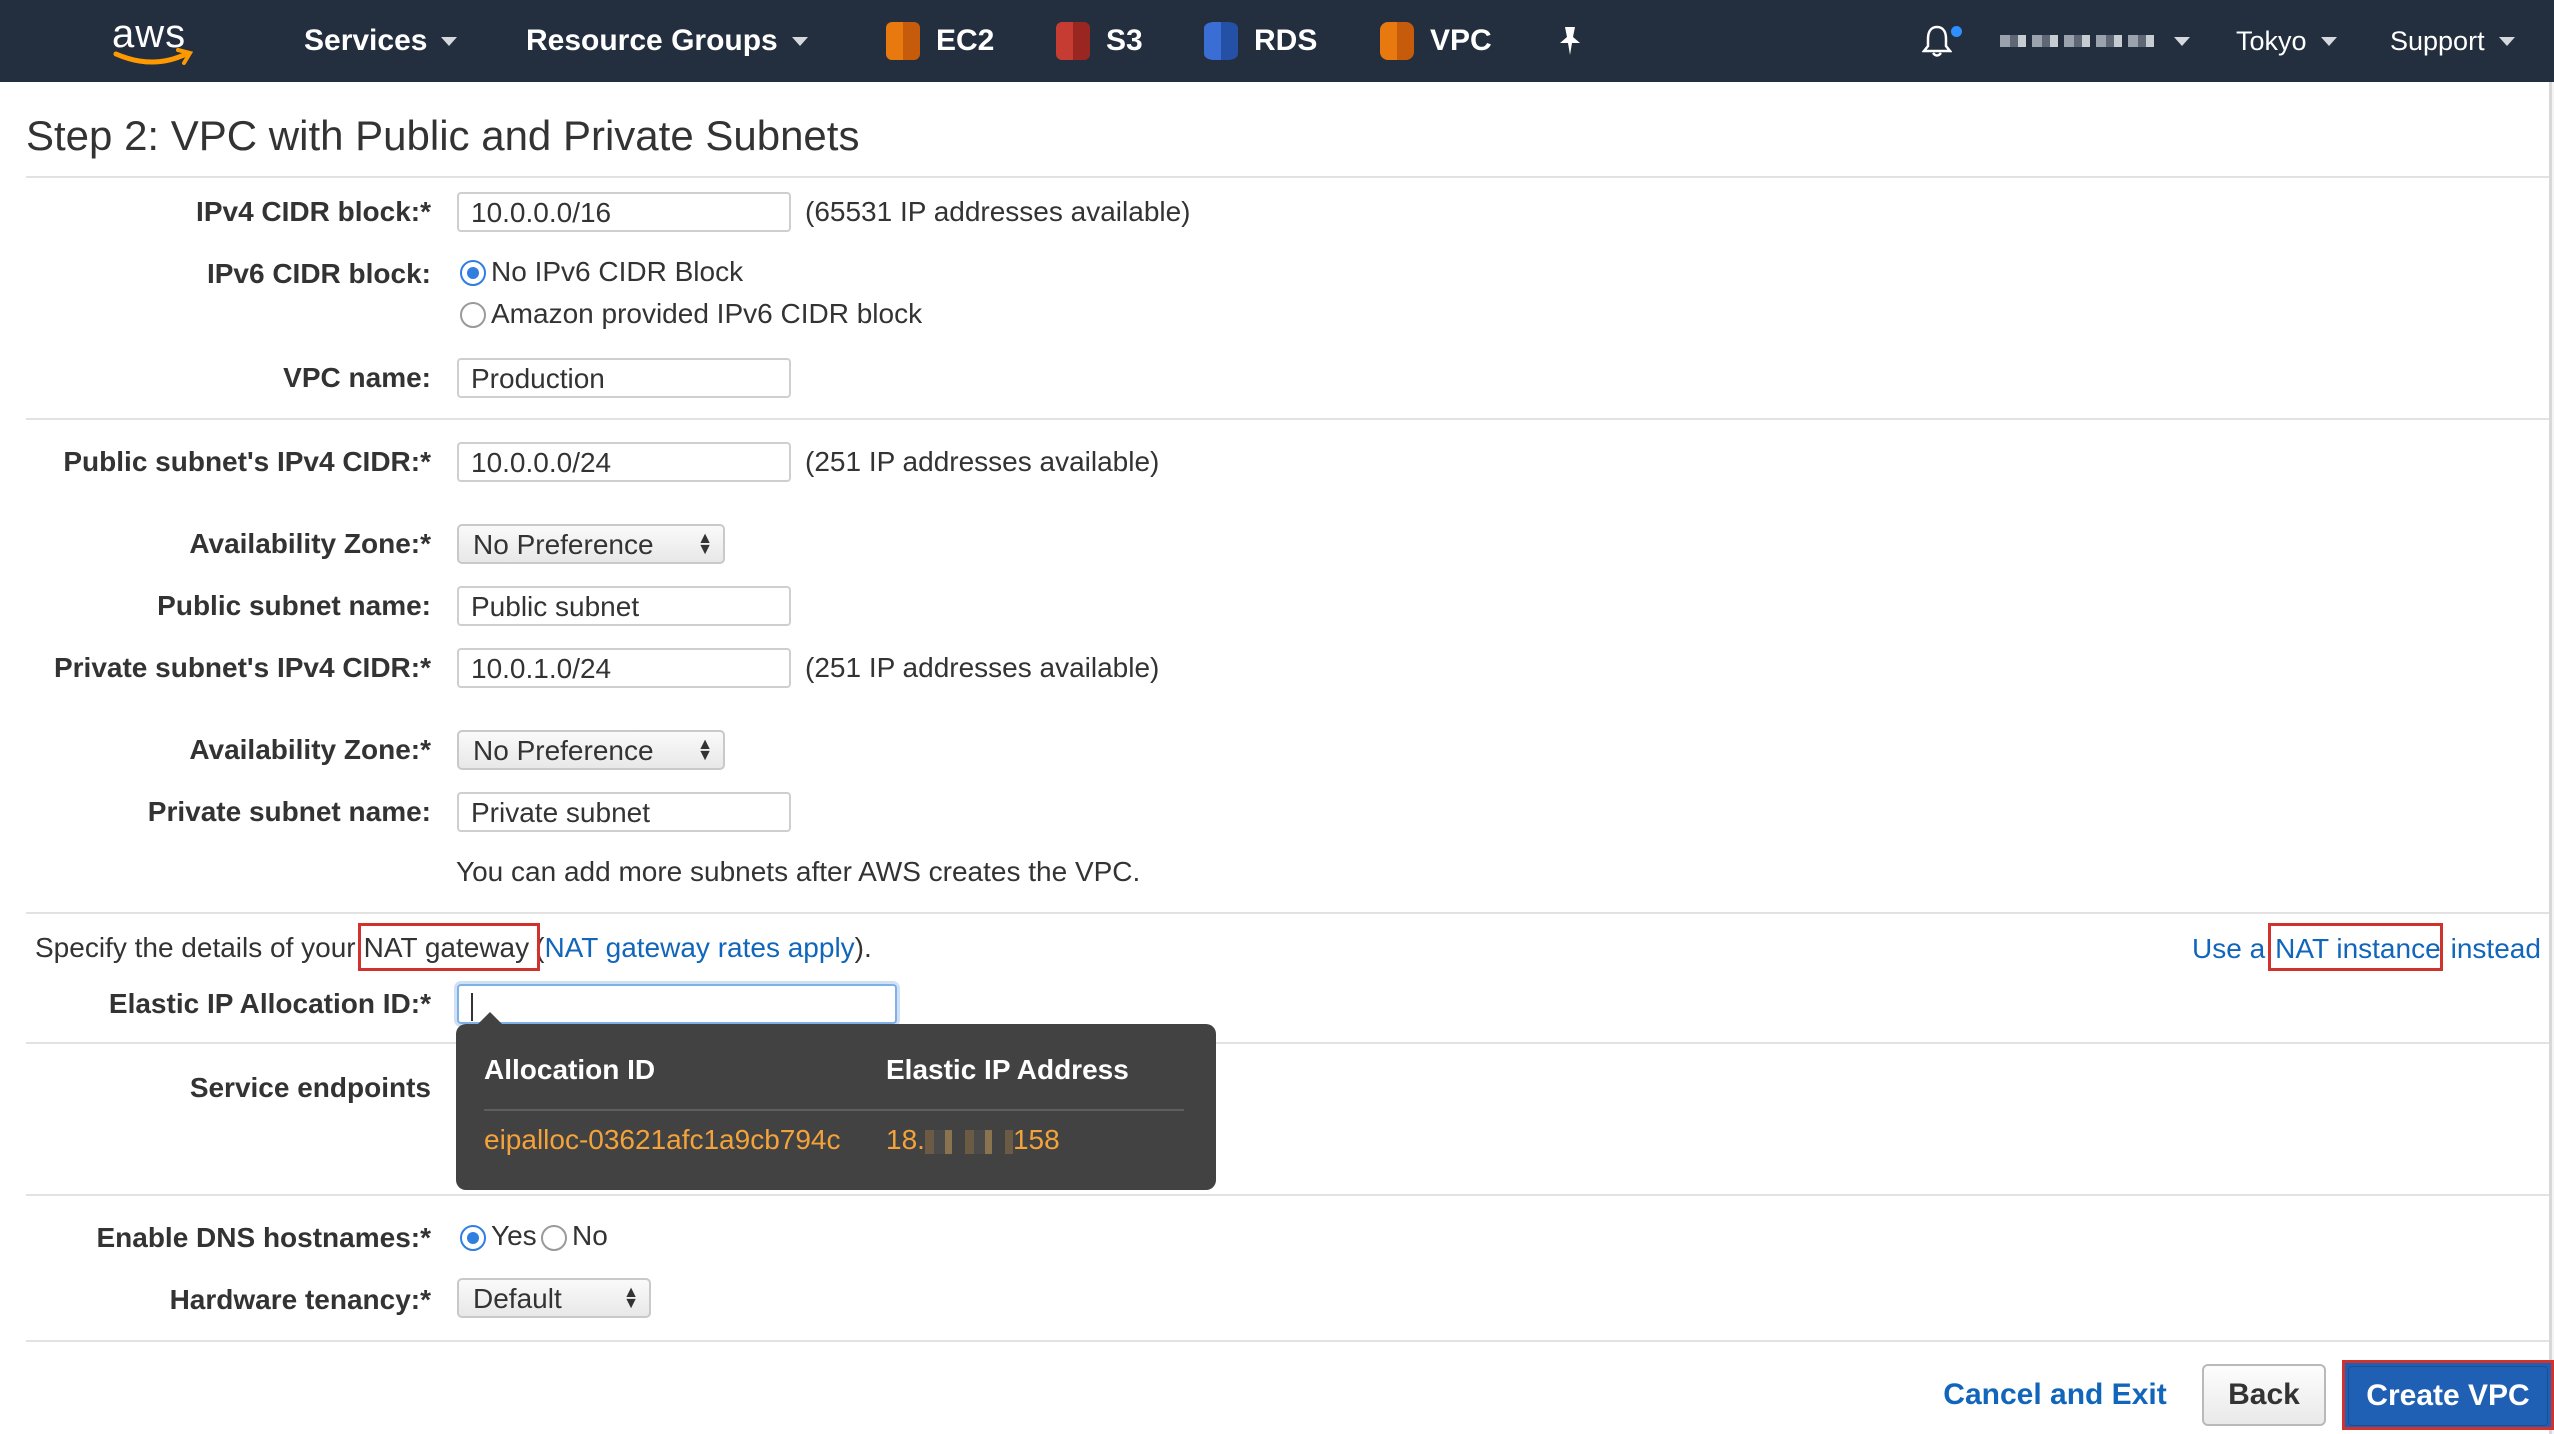  Describe the element at coordinates (662, 1140) in the screenshot. I see `suggestion-allocation-id: eipalloc-03621afc1a9cb794c` at that location.